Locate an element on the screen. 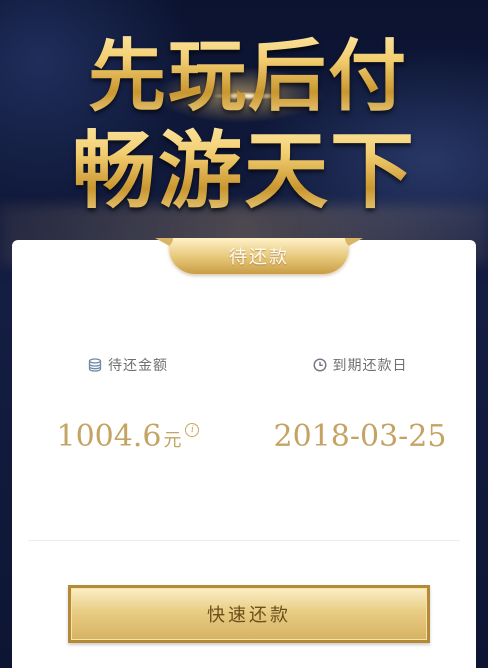 The width and height of the screenshot is (488, 668). amount-due-header: 待还金额 is located at coordinates (128, 365).